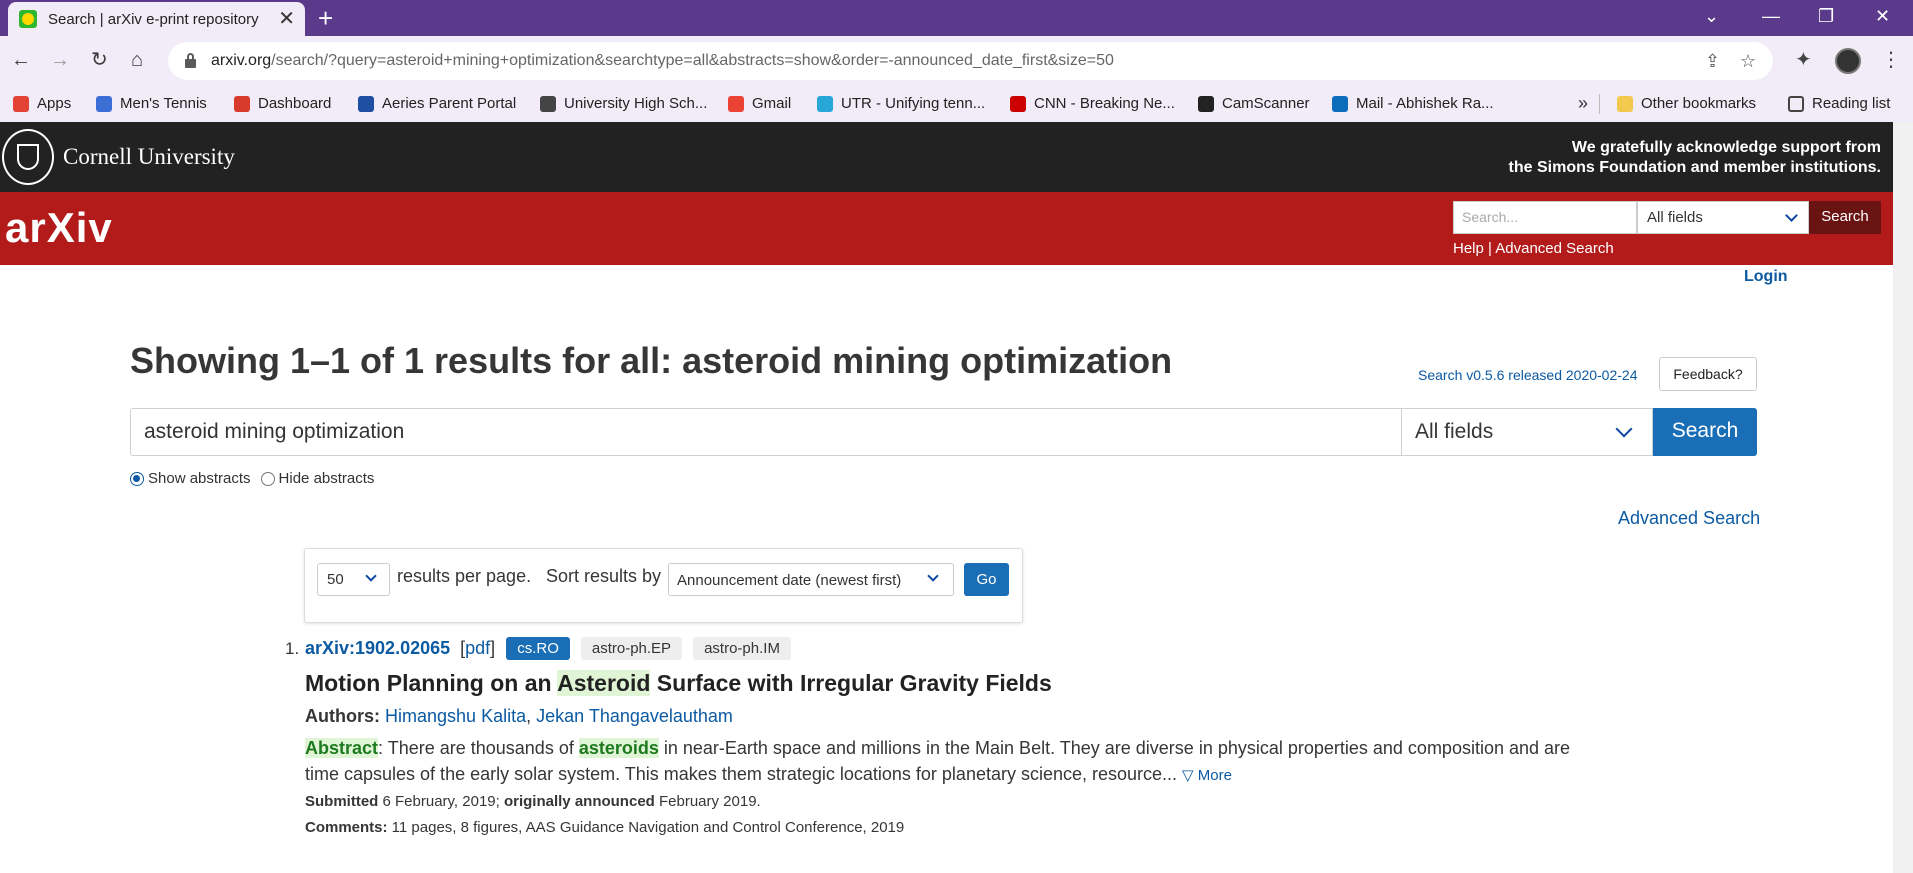  Describe the element at coordinates (765, 432) in the screenshot. I see `search-input: asteroid mining optimization` at that location.